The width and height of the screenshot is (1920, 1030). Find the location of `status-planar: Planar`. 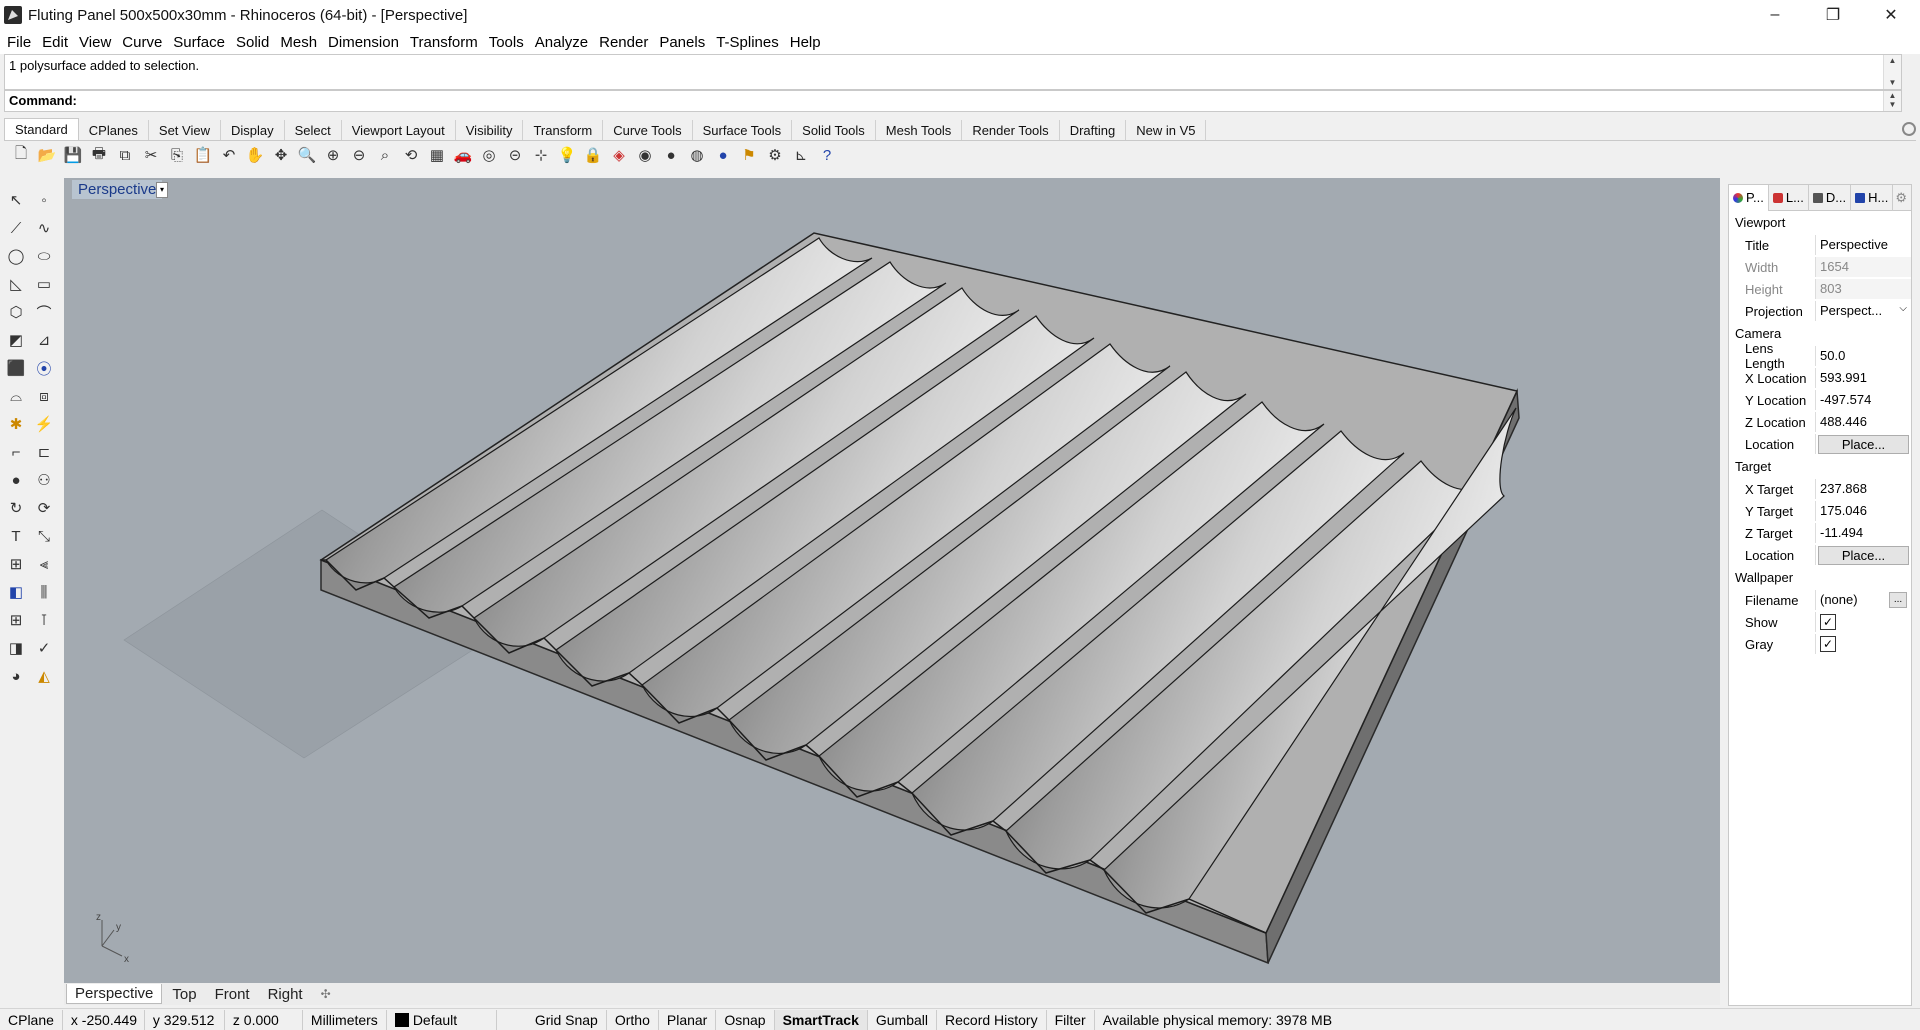

status-planar: Planar is located at coordinates (688, 1019).